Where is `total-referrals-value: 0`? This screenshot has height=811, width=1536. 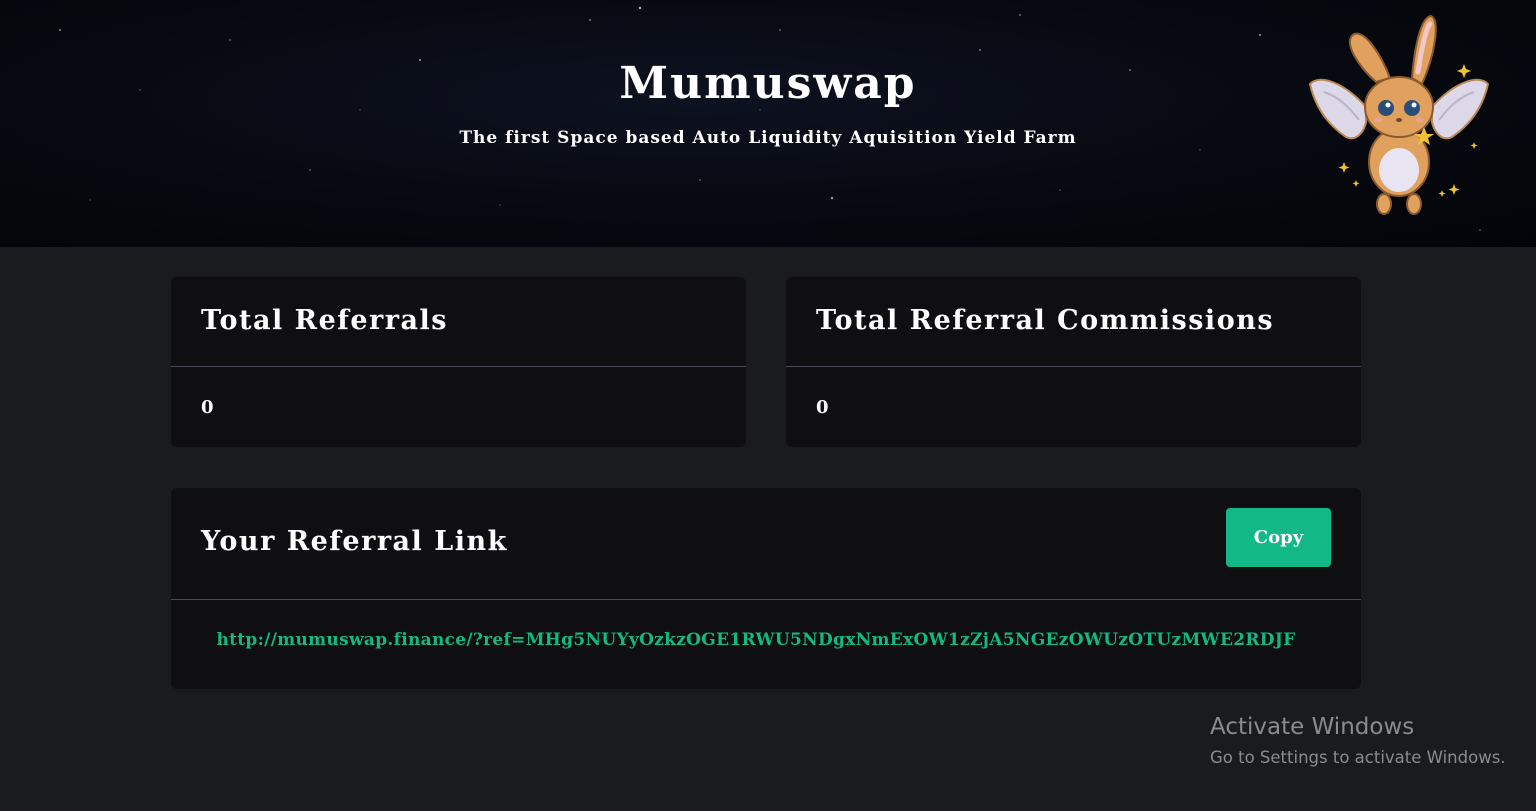 total-referrals-value: 0 is located at coordinates (207, 407).